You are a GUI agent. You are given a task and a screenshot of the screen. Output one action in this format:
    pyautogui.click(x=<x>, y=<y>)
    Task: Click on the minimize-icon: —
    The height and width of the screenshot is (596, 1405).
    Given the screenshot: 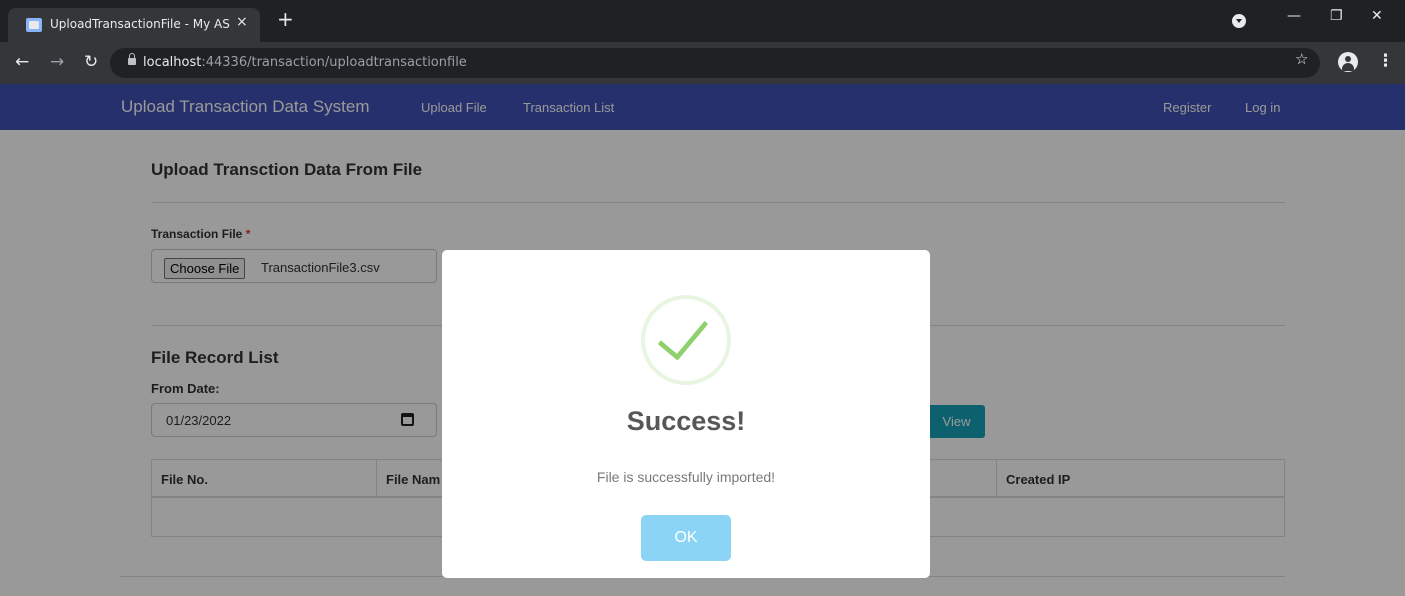 What is the action you would take?
    pyautogui.click(x=1294, y=16)
    